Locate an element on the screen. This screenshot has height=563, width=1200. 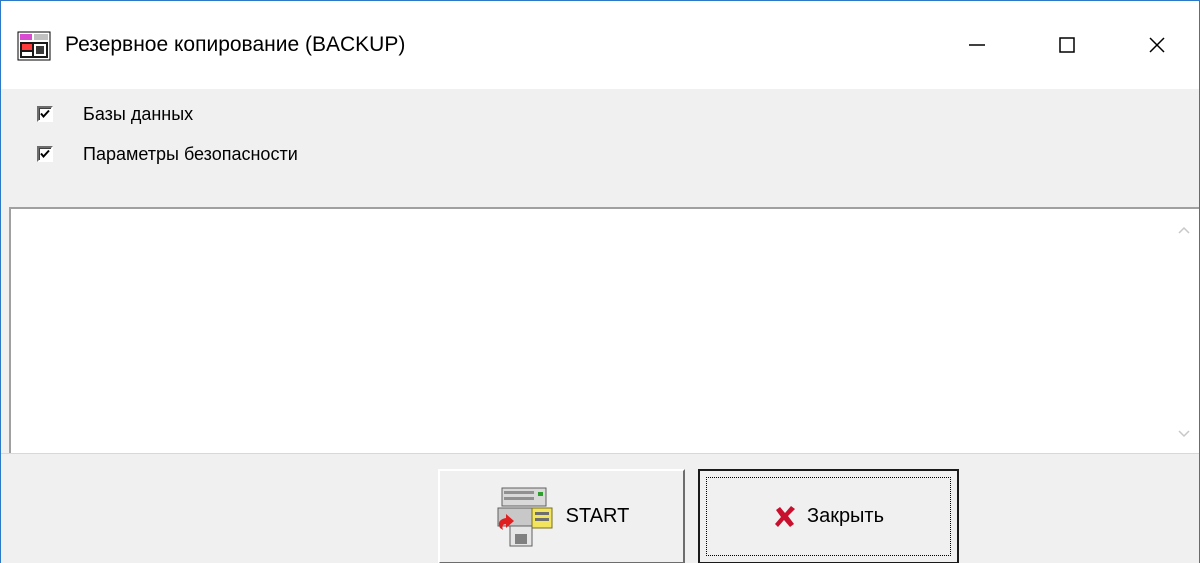
backup-start-icon is located at coordinates (525, 517).